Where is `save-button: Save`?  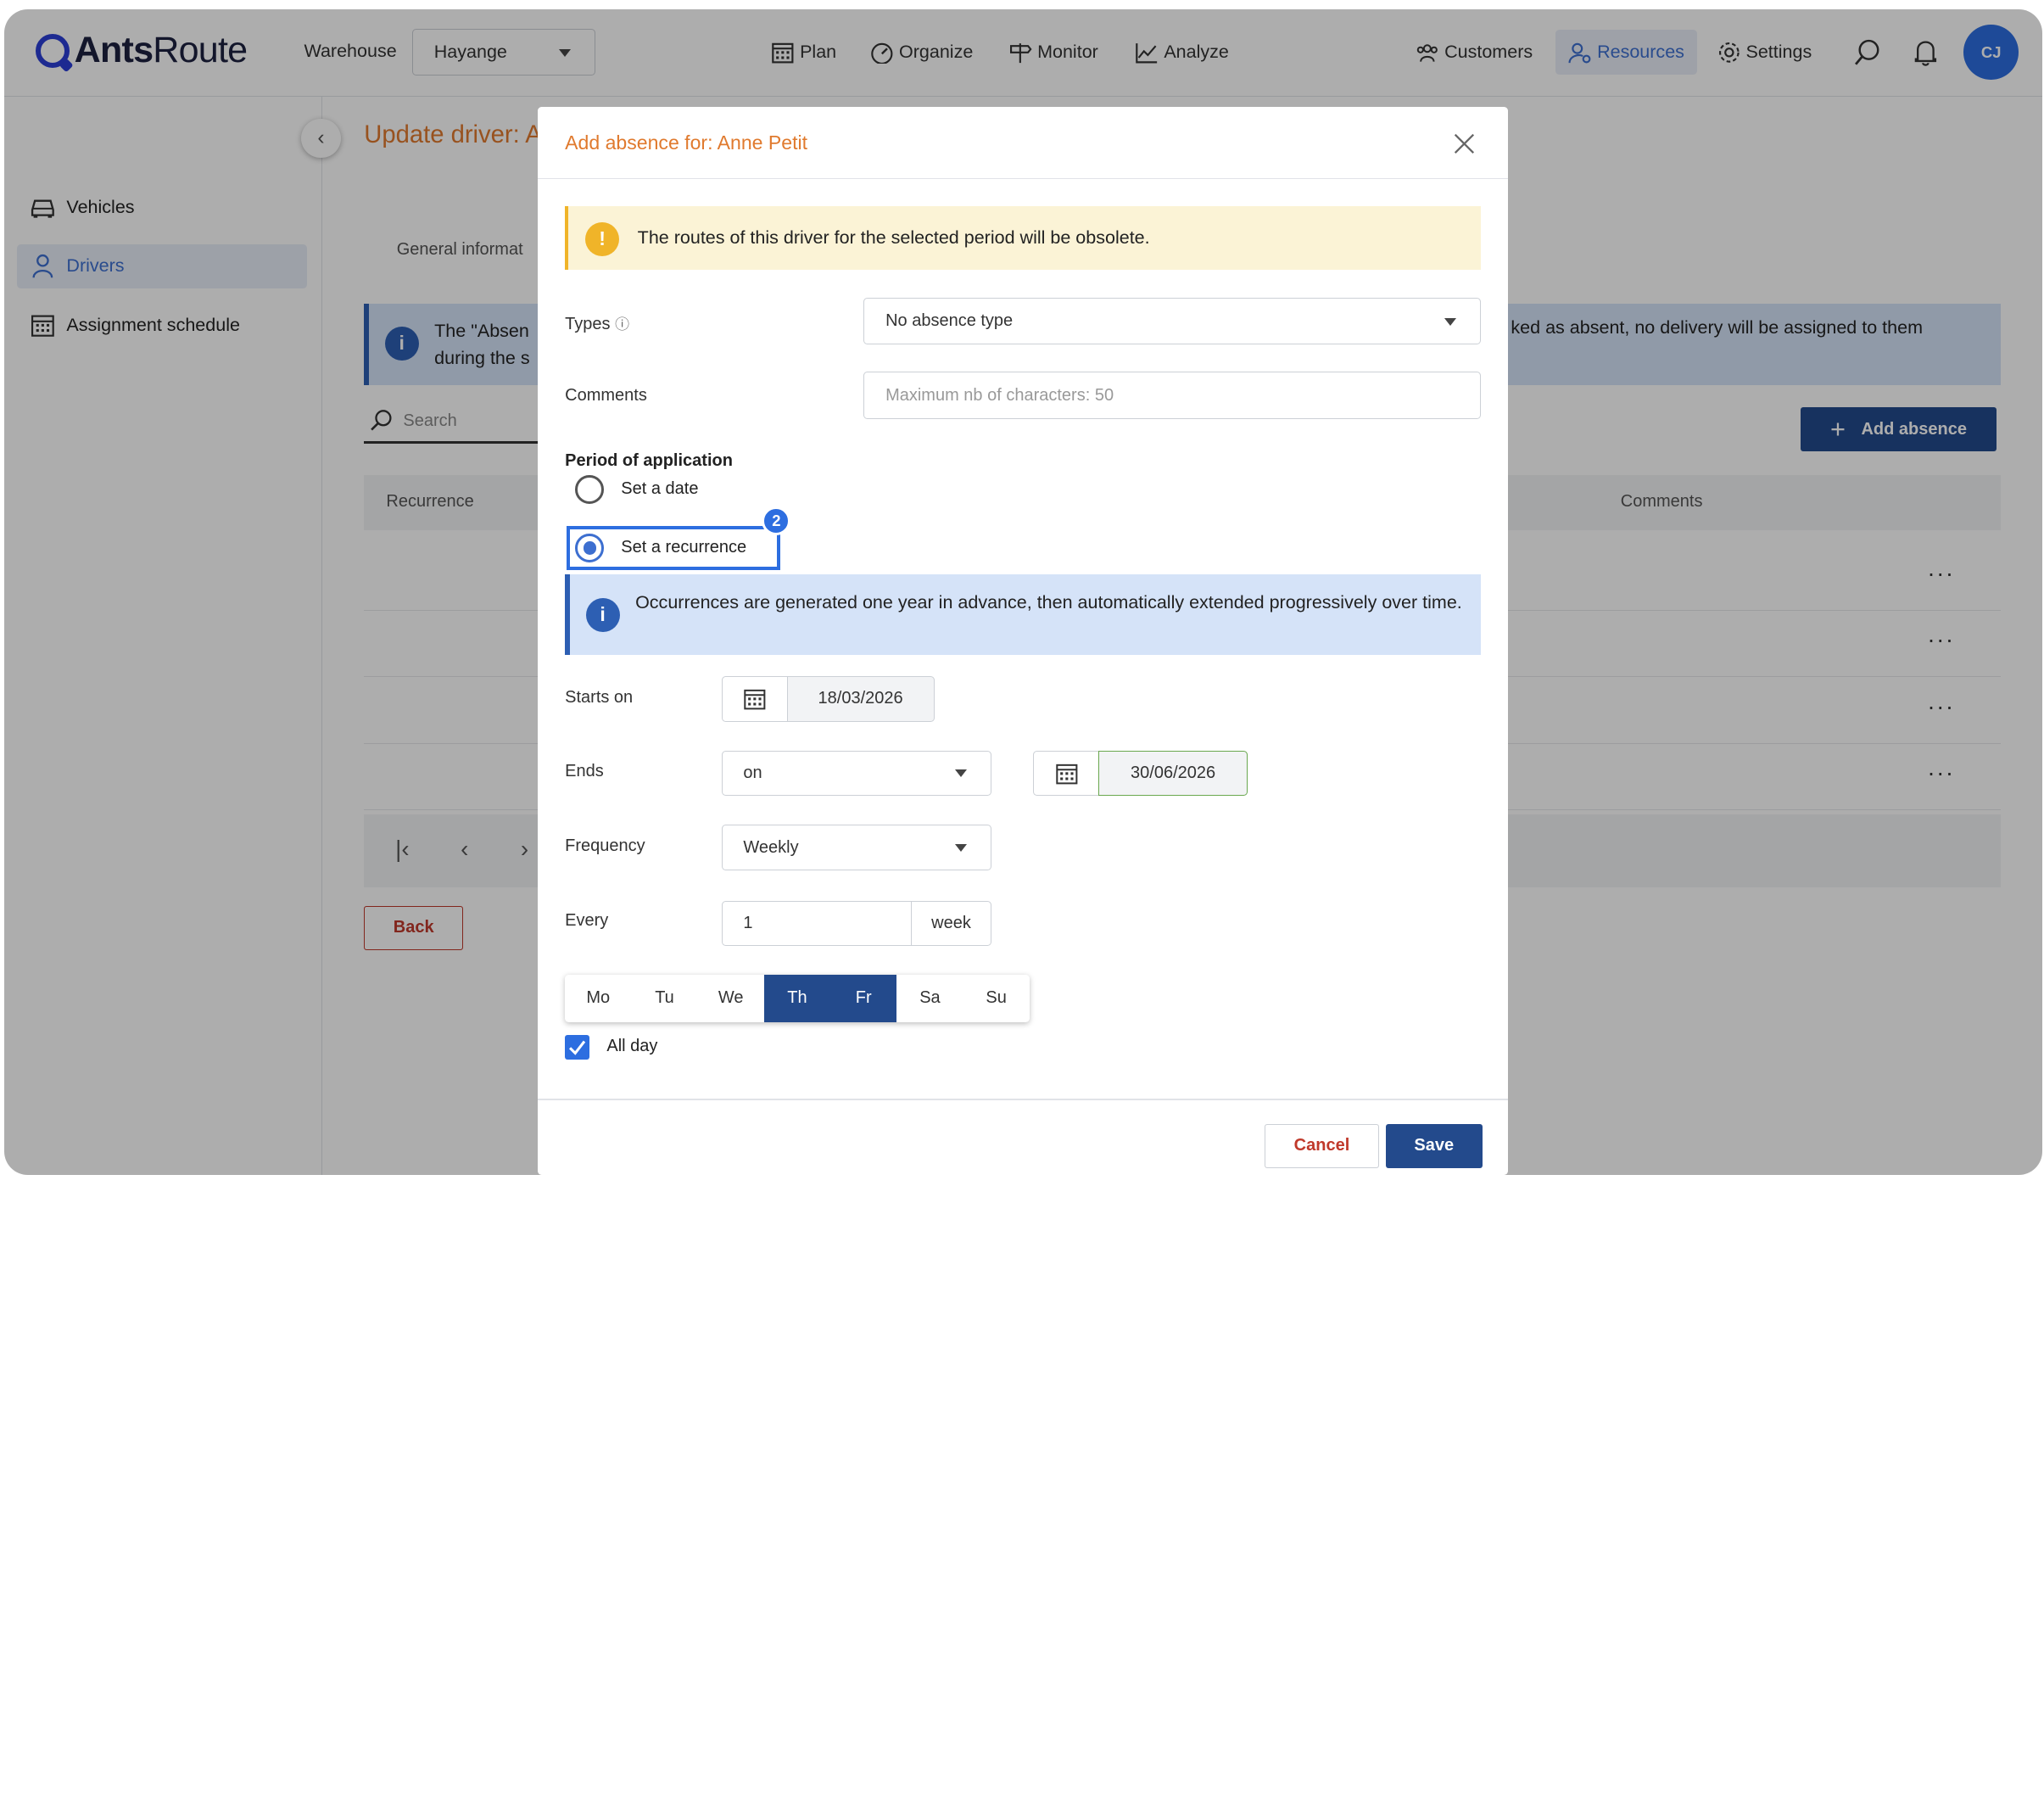
save-button: Save is located at coordinates (1434, 1145).